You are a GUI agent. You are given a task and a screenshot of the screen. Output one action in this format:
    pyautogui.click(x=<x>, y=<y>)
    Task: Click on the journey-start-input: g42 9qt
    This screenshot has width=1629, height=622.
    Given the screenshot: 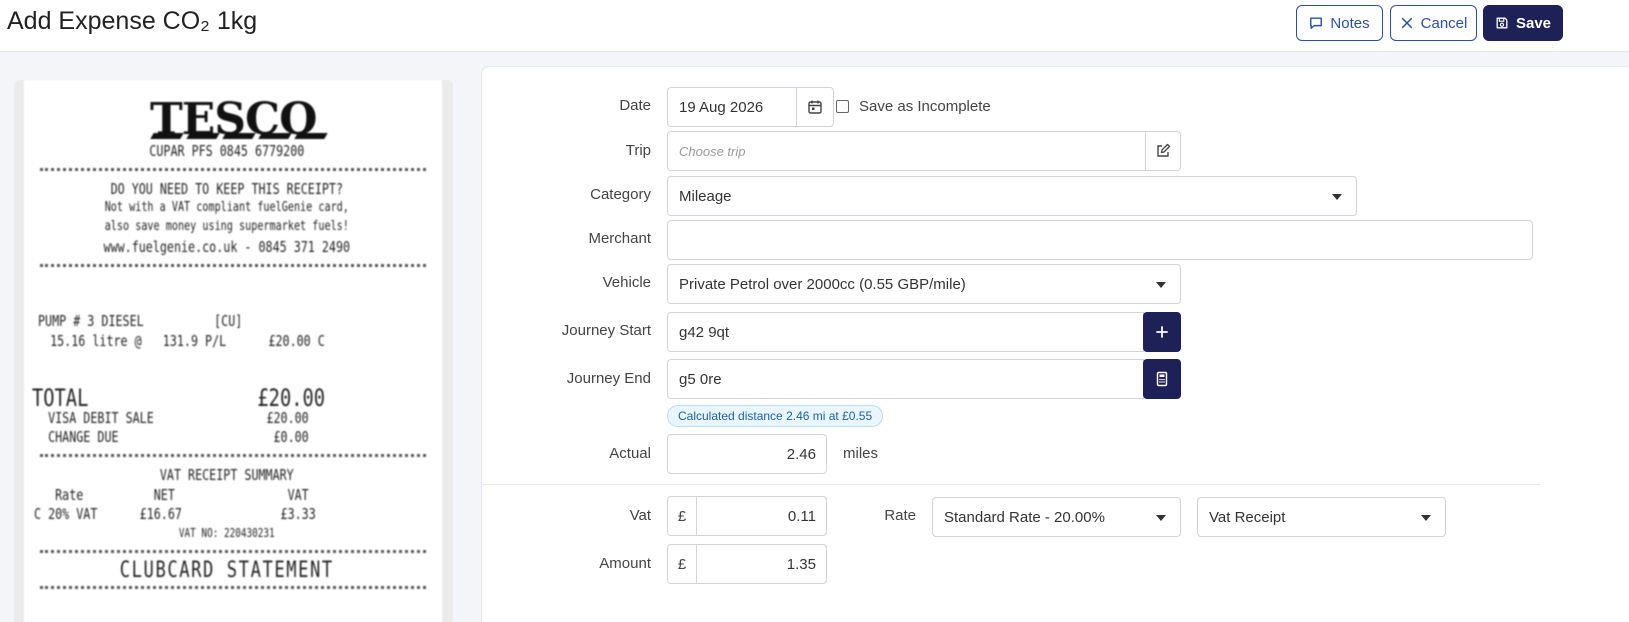 What is the action you would take?
    pyautogui.click(x=905, y=332)
    